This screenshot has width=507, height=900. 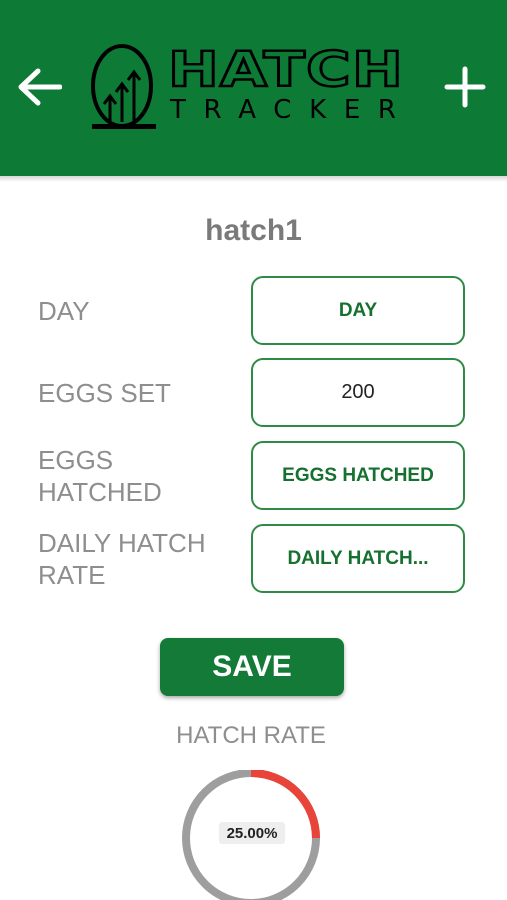 What do you see at coordinates (64, 311) in the screenshot?
I see `day-label: DAY` at bounding box center [64, 311].